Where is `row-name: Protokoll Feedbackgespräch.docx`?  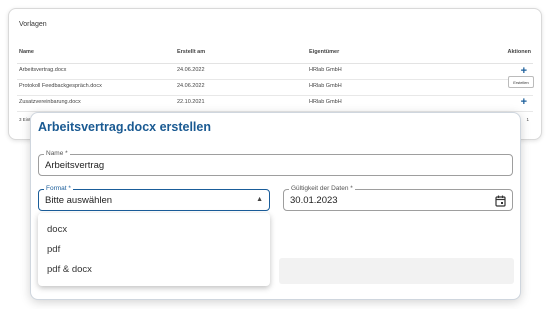 row-name: Protokoll Feedbackgespräch.docx is located at coordinates (60, 86).